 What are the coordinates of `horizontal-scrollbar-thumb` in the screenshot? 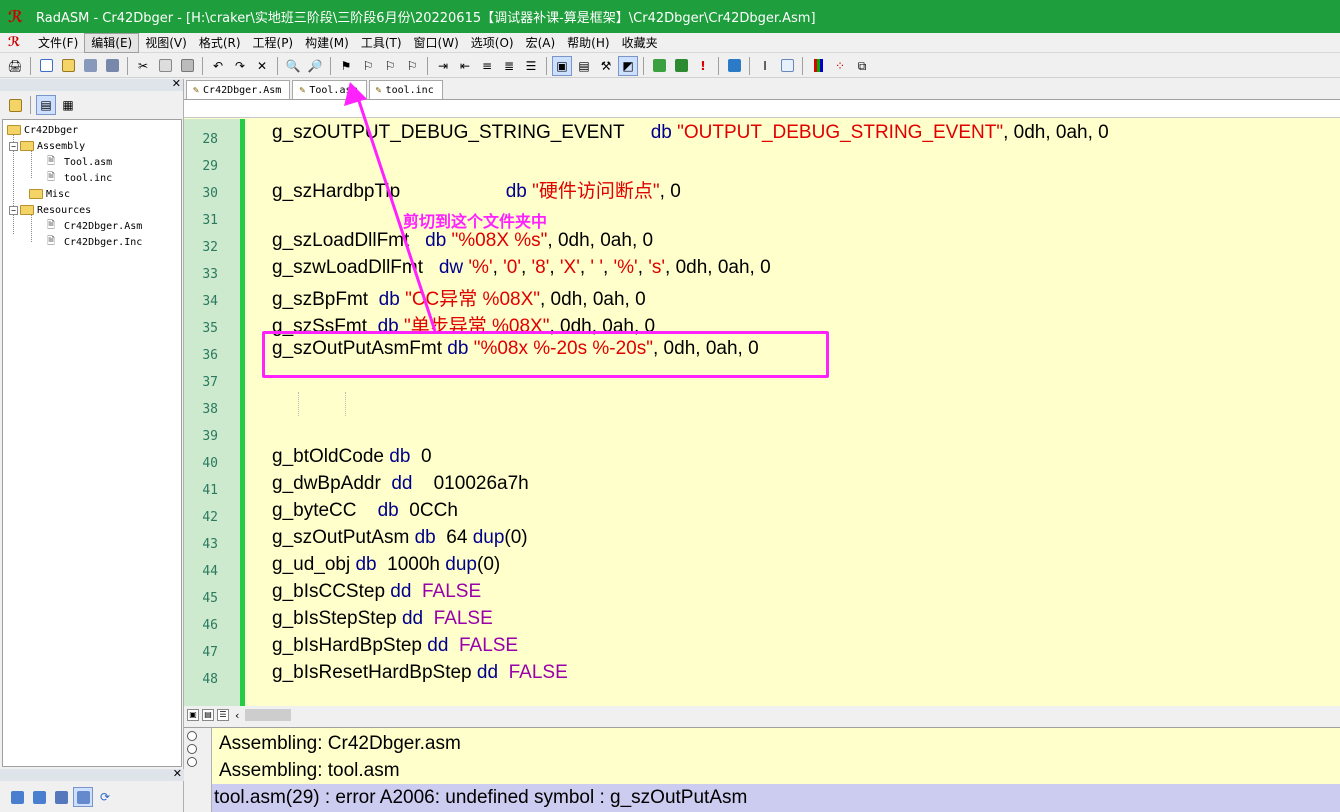 It's located at (268, 715).